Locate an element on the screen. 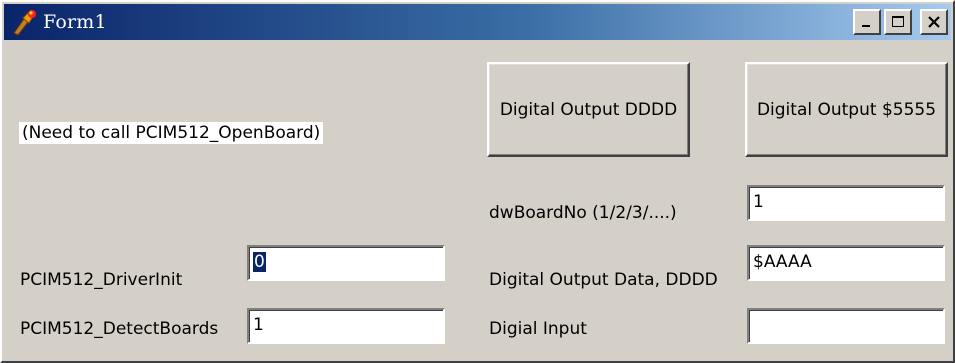 Image resolution: width=955 pixels, height=363 pixels. board-no-field: 1 is located at coordinates (846, 203).